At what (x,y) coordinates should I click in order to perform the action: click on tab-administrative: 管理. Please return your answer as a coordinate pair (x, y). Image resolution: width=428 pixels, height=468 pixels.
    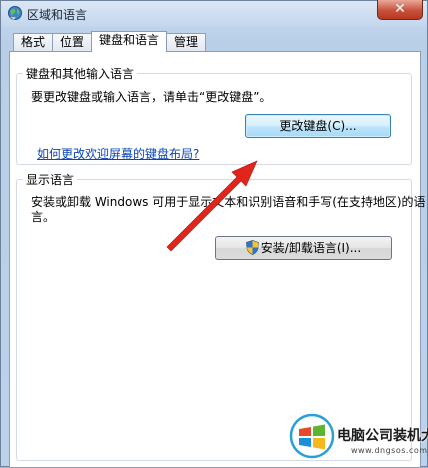
    Looking at the image, I should click on (186, 42).